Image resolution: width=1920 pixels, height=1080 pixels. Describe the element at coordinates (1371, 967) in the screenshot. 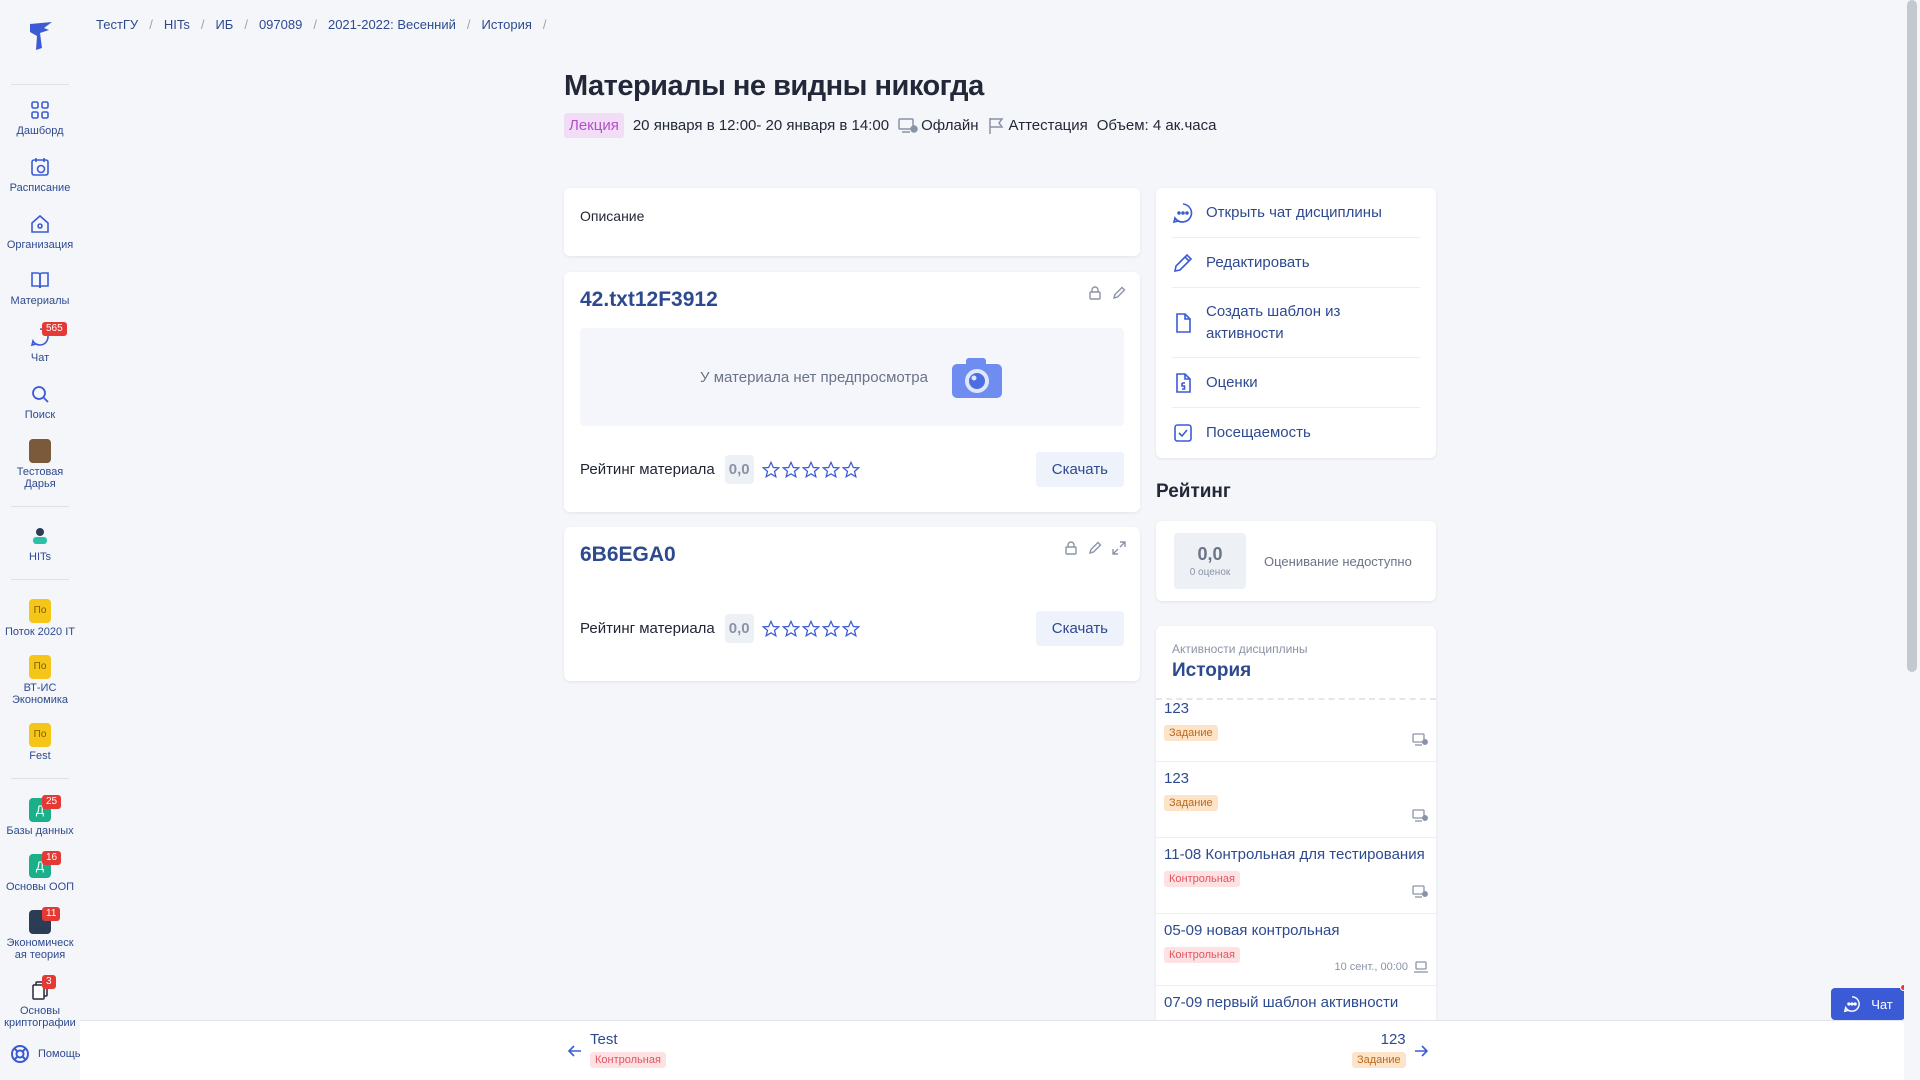

I see `activity-date: 10 сент., 00:00` at that location.